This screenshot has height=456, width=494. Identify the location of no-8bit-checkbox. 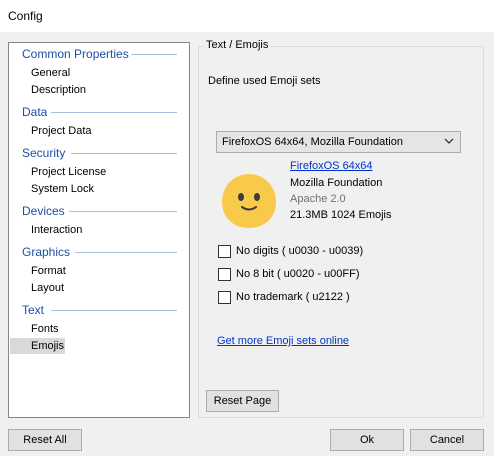
(224, 274).